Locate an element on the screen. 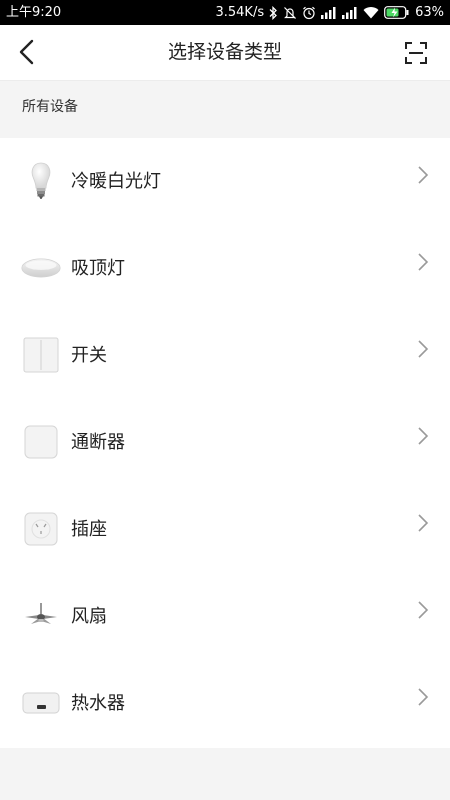 Image resolution: width=450 pixels, height=800 pixels. list-item-label: 插座 is located at coordinates (89, 529).